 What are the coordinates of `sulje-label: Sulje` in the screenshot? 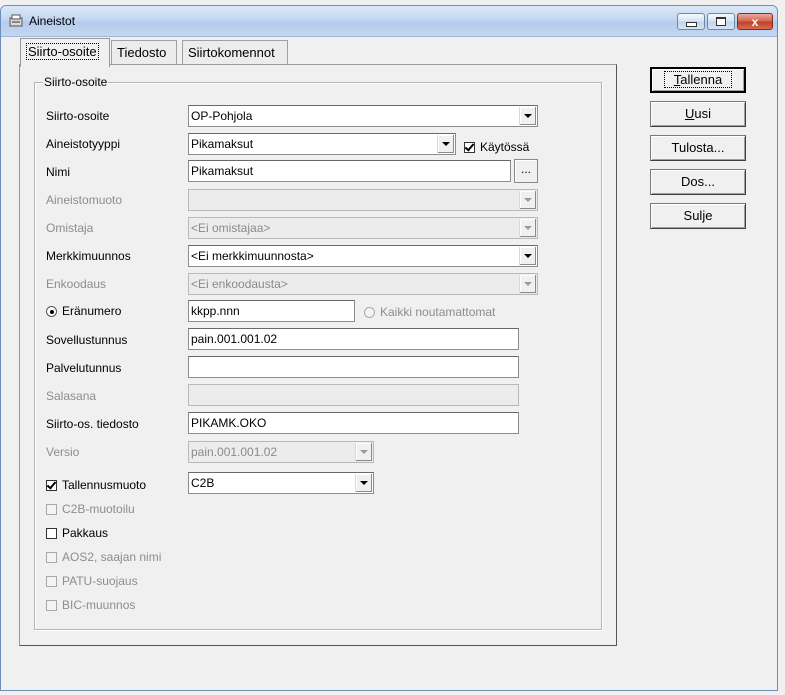 It's located at (698, 215).